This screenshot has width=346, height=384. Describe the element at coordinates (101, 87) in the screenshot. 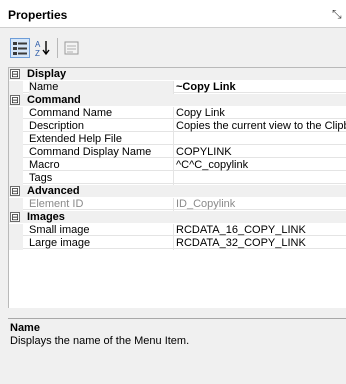

I see `property-name: Name` at that location.